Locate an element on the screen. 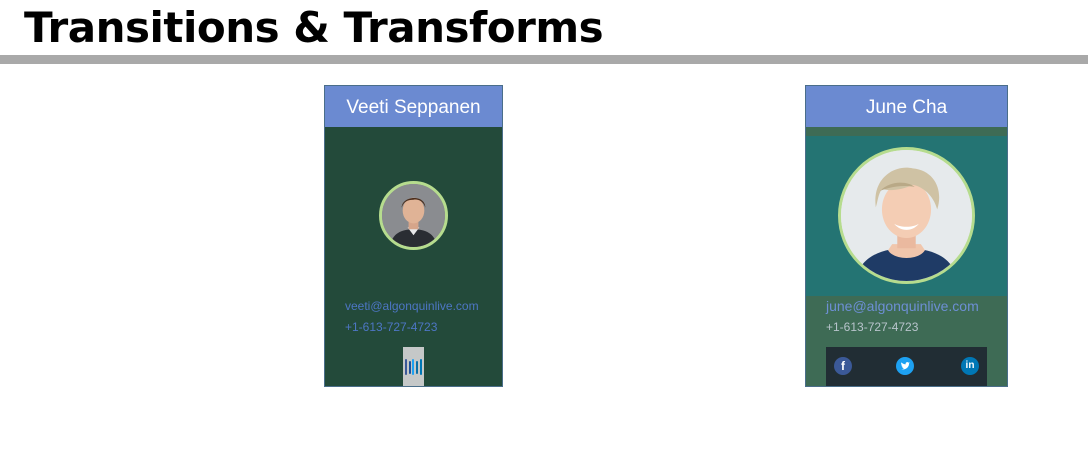 The width and height of the screenshot is (1088, 469). twitter-icon is located at coordinates (905, 366).